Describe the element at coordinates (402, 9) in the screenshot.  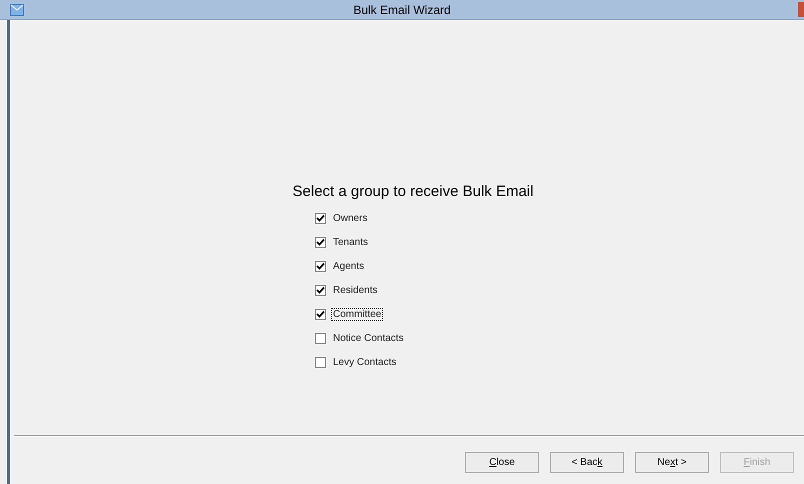
I see `window-title: Bulk Email Wizard` at that location.